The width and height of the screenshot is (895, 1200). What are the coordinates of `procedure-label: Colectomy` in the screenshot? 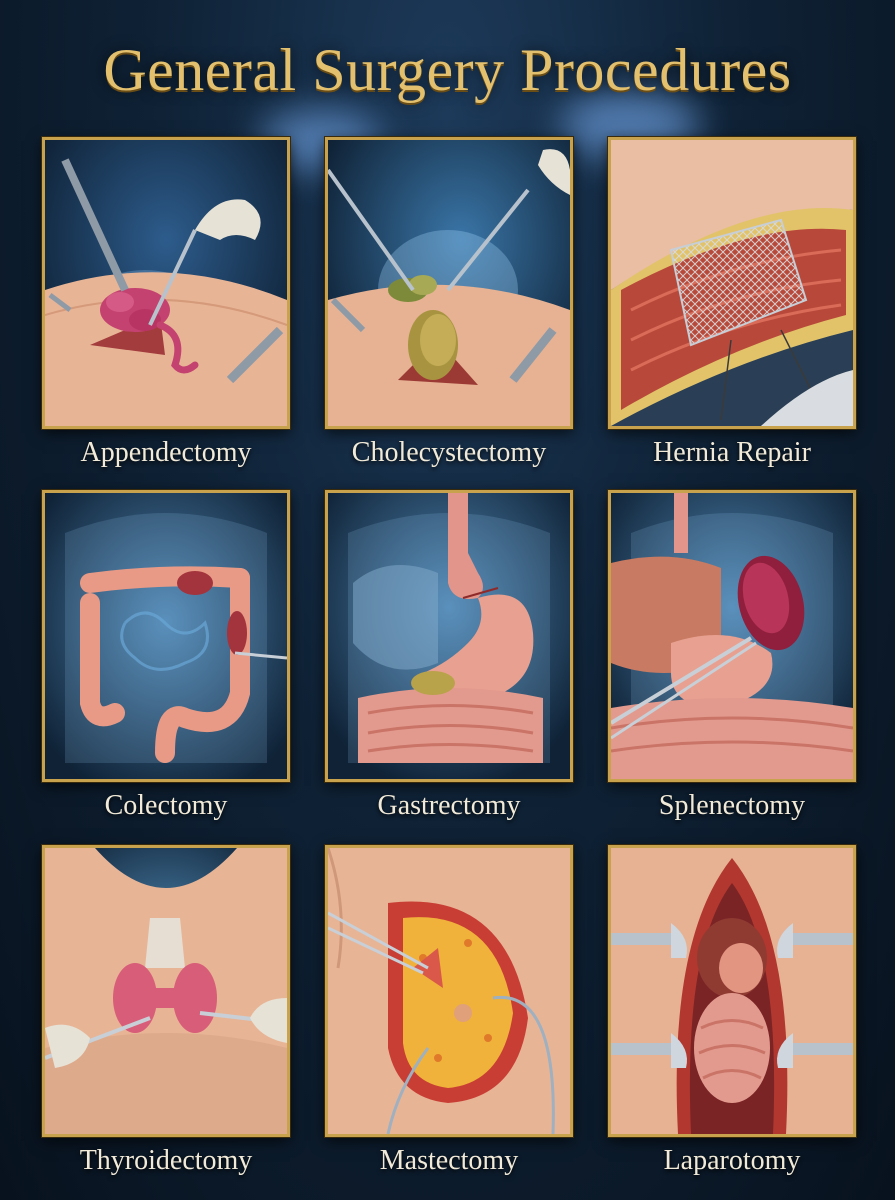 It's located at (166, 805).